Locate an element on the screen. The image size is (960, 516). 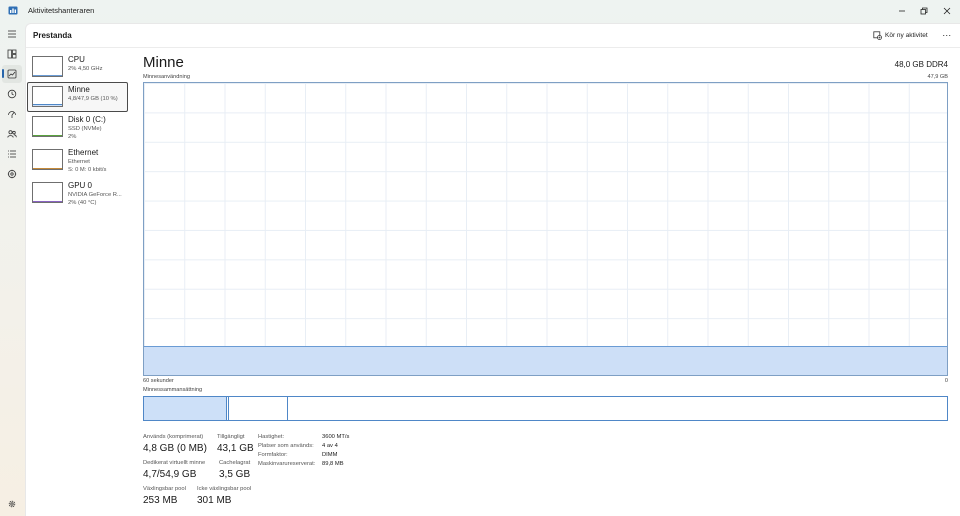
memory-thumbnail-graph is located at coordinates (47, 96).